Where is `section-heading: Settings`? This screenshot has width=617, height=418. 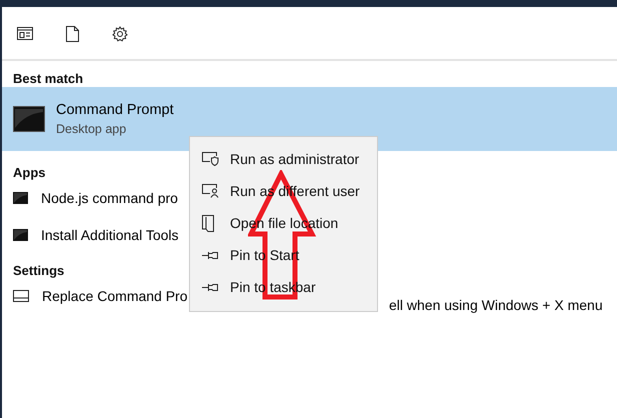 section-heading: Settings is located at coordinates (38, 269).